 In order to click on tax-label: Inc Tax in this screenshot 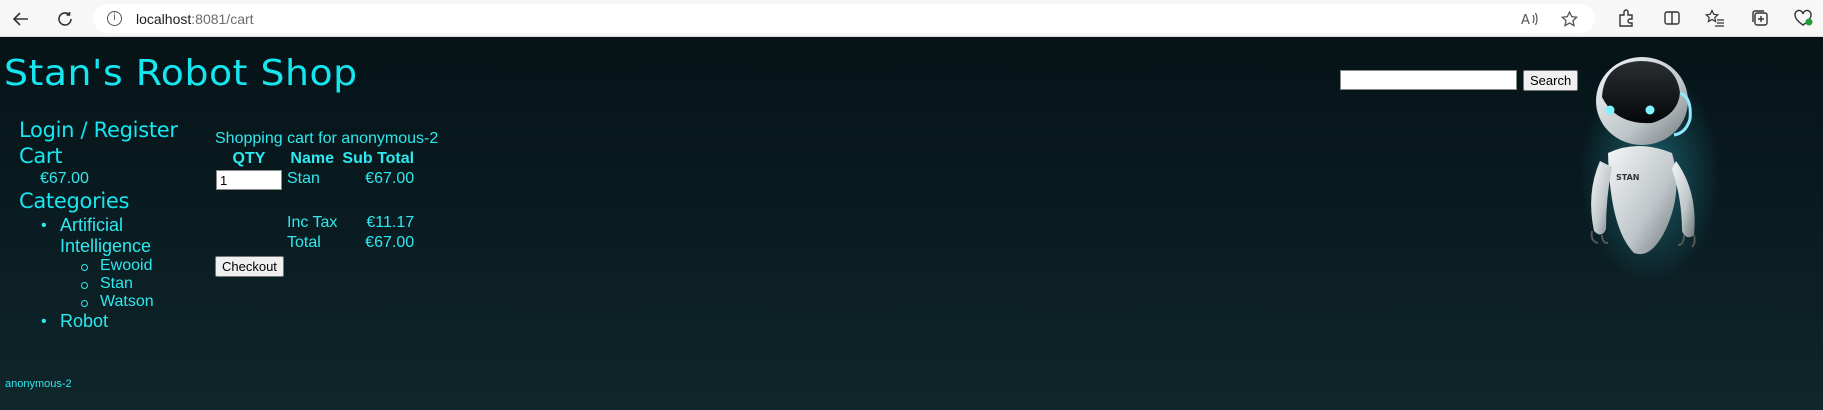, I will do `click(312, 222)`.